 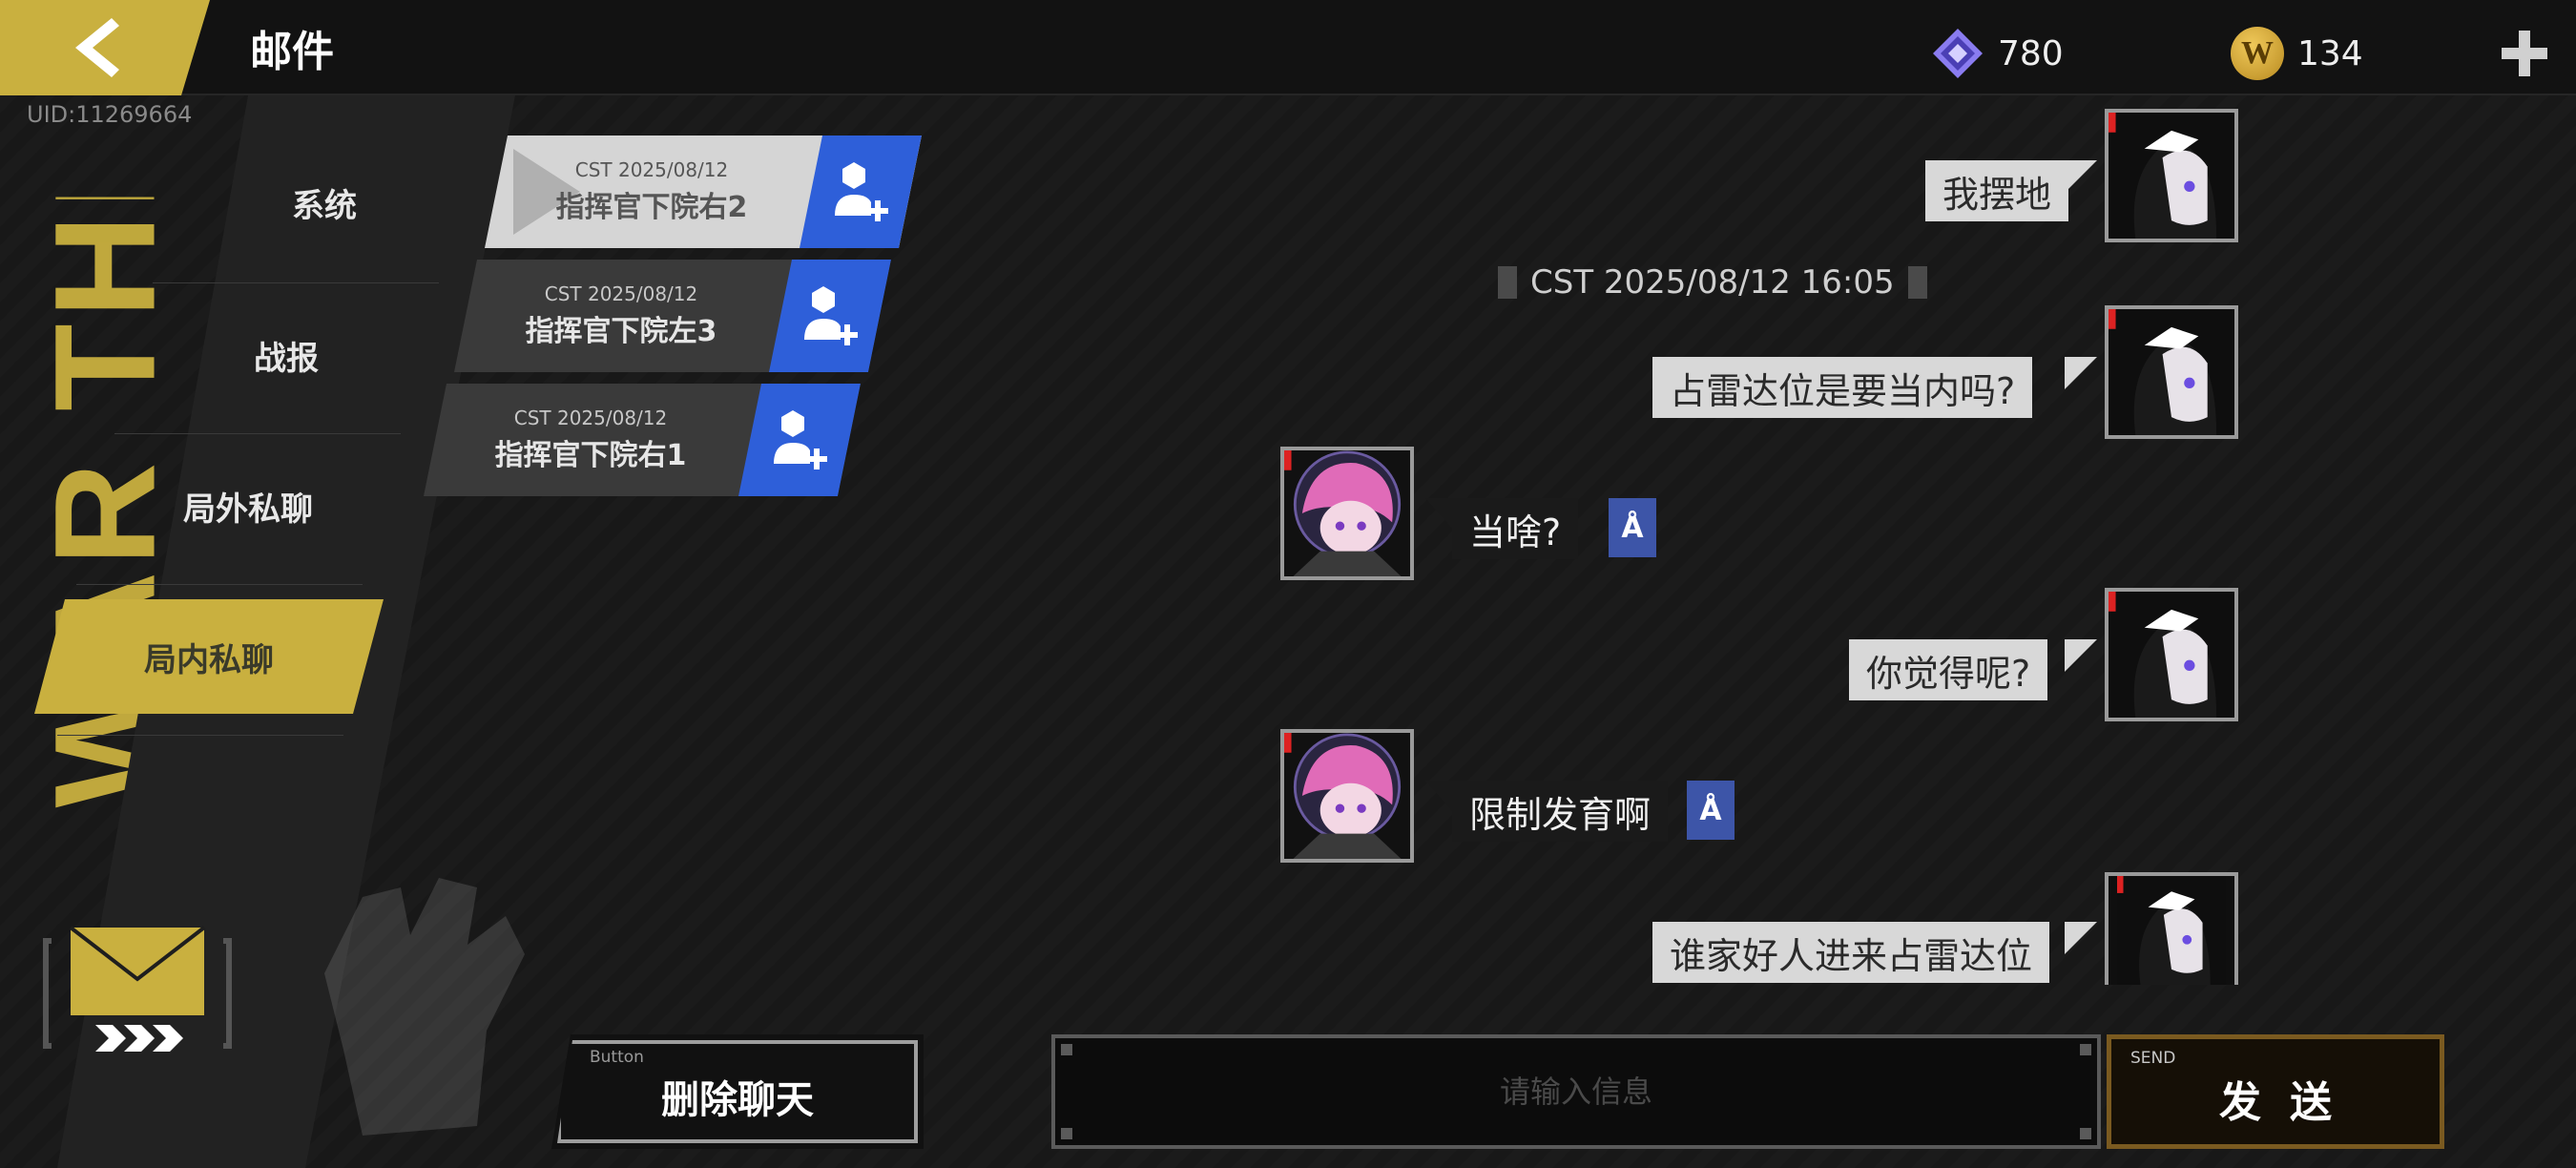 I want to click on button-tag: SEND, so click(x=2153, y=1058).